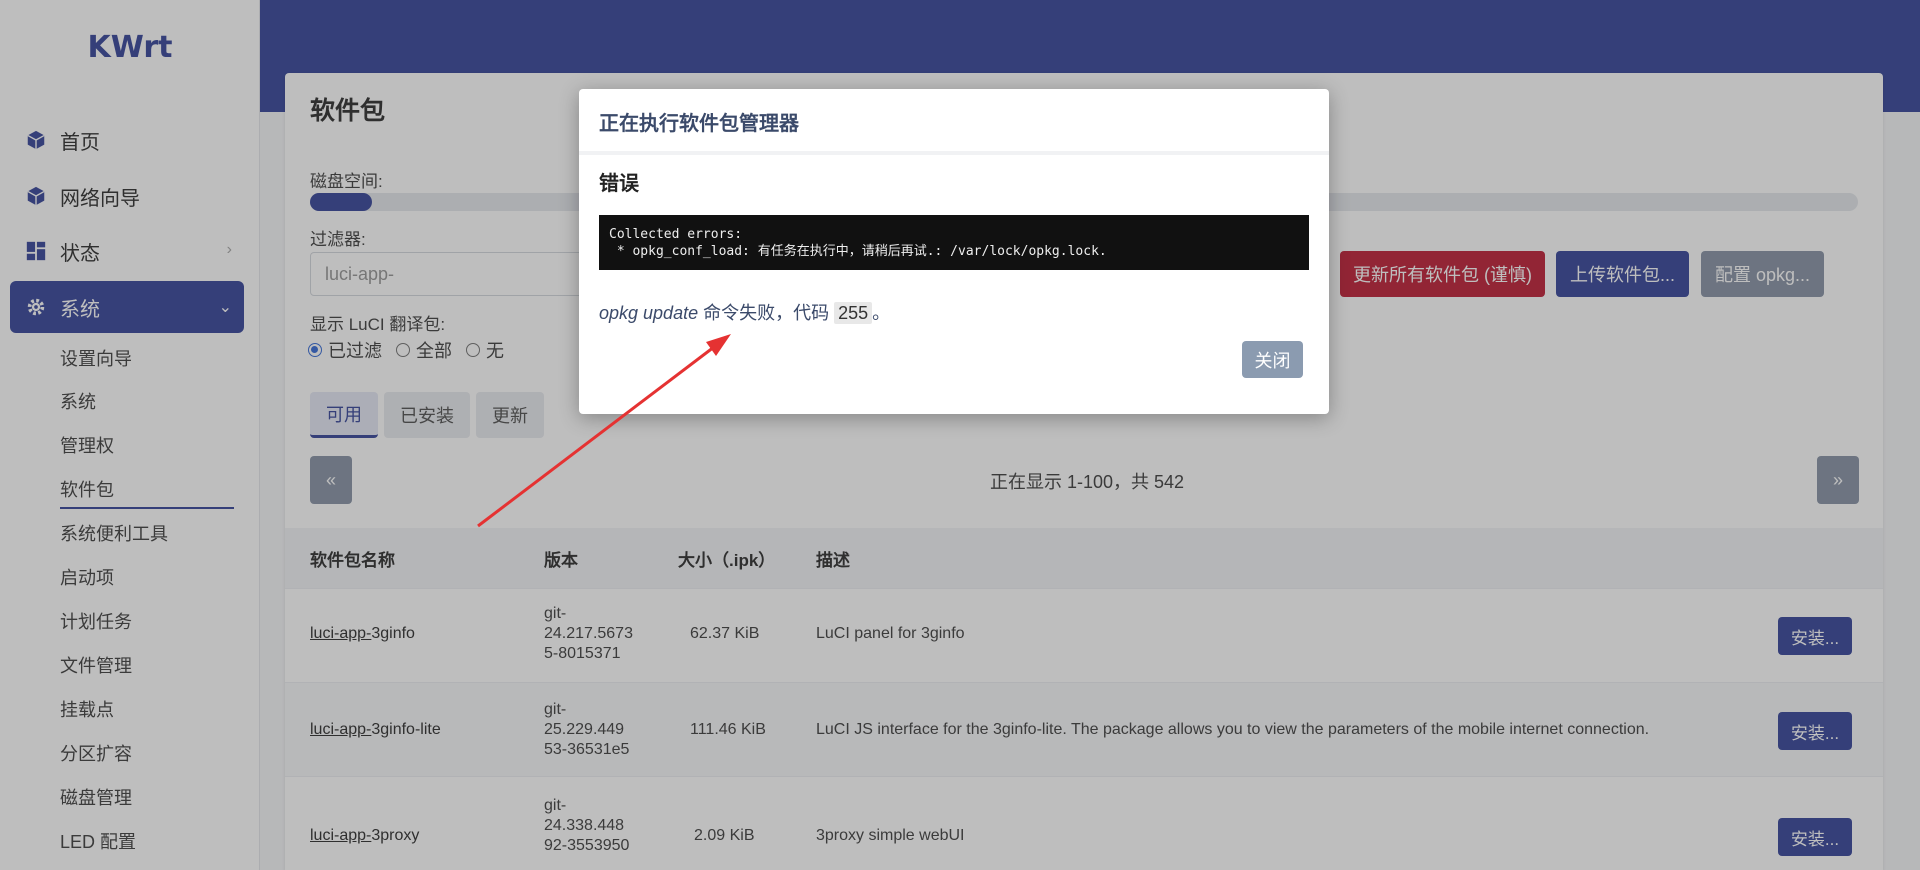 The image size is (1920, 870). What do you see at coordinates (954, 153) in the screenshot?
I see `dialog-divider` at bounding box center [954, 153].